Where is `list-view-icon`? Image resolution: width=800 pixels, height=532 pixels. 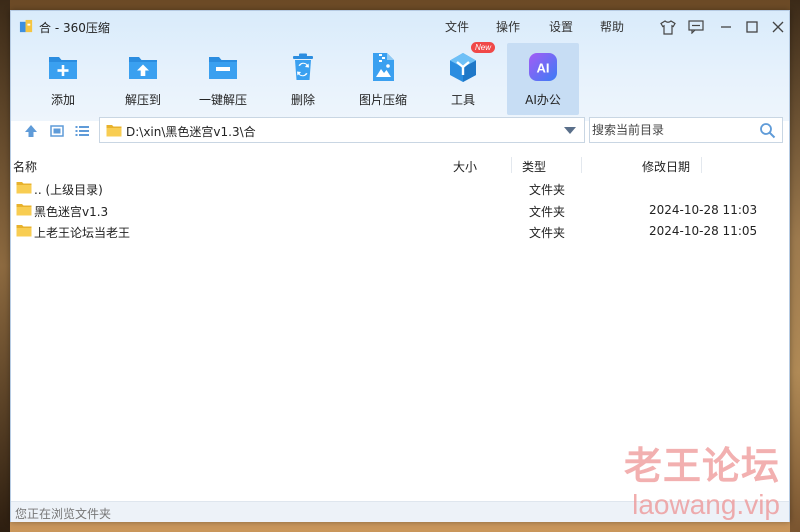 list-view-icon is located at coordinates (82, 131).